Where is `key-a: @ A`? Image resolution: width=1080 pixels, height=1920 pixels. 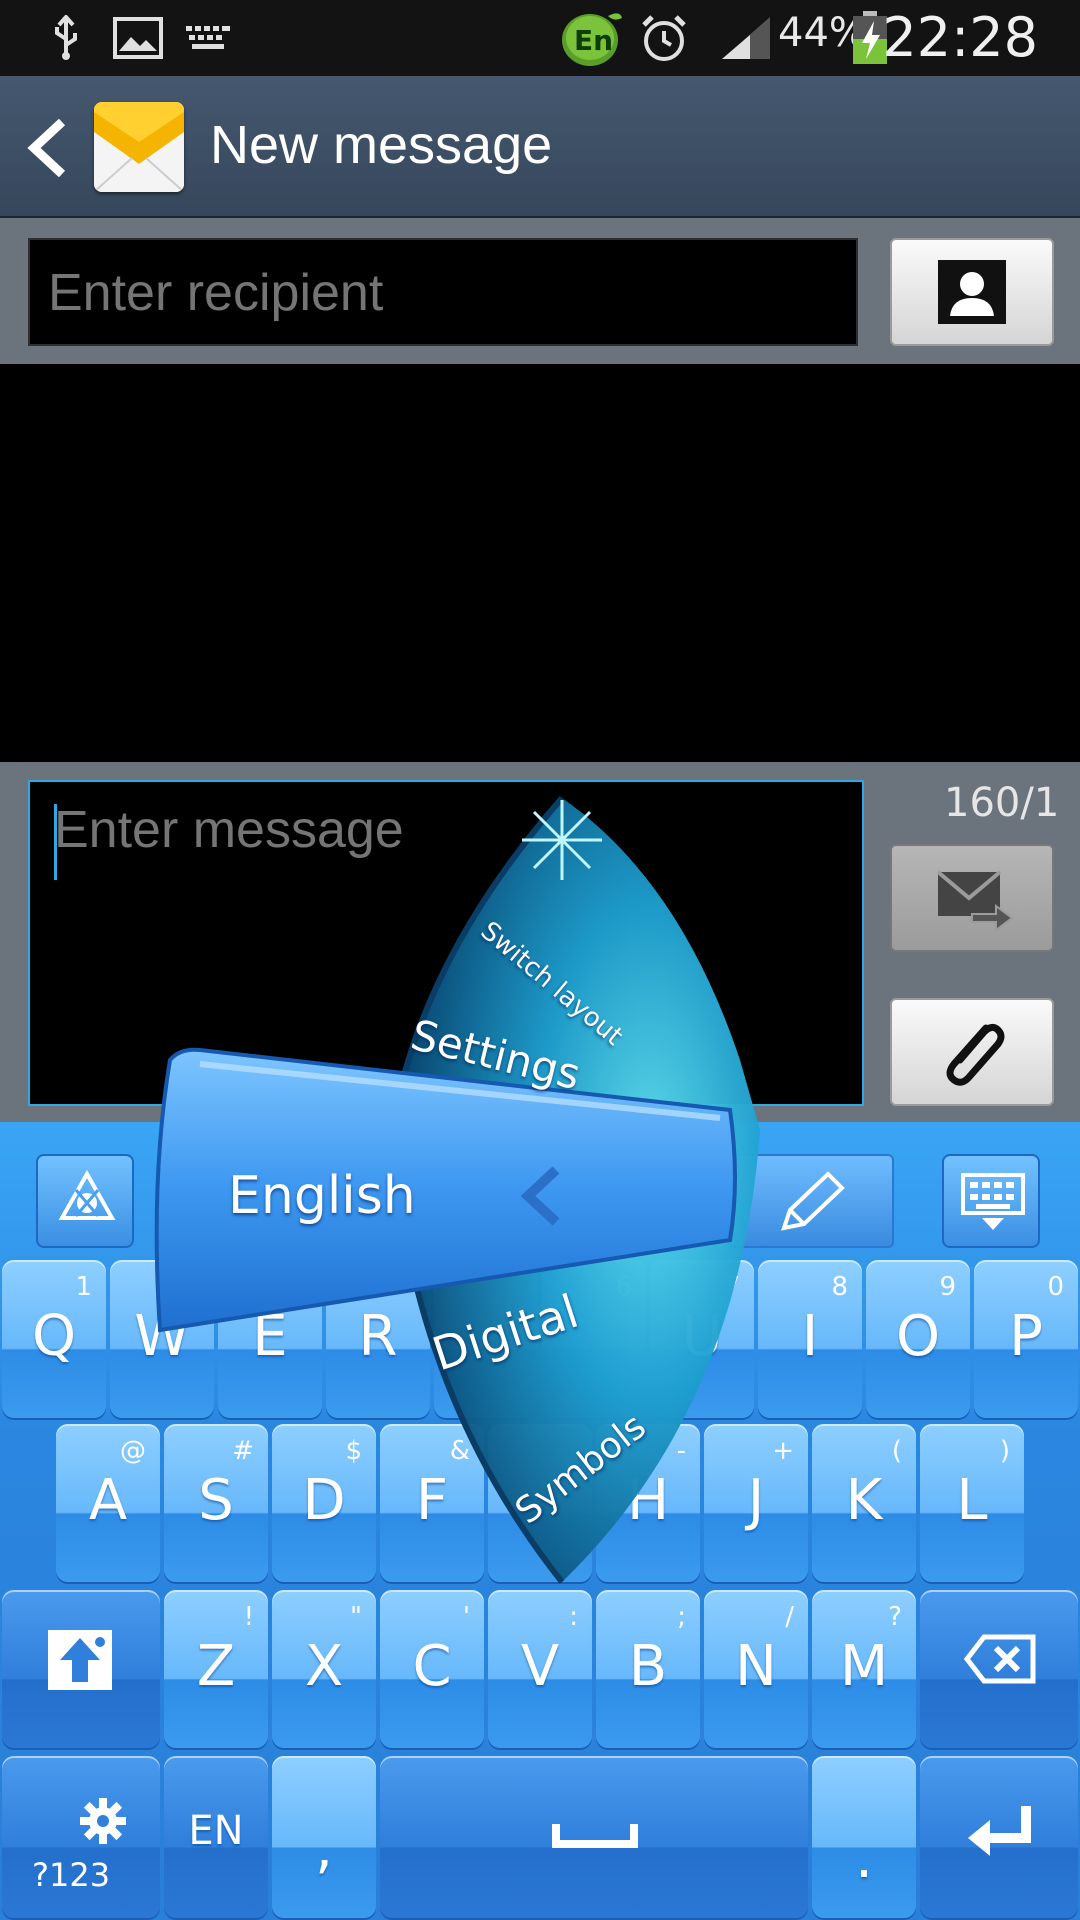 key-a: @ A is located at coordinates (108, 1503).